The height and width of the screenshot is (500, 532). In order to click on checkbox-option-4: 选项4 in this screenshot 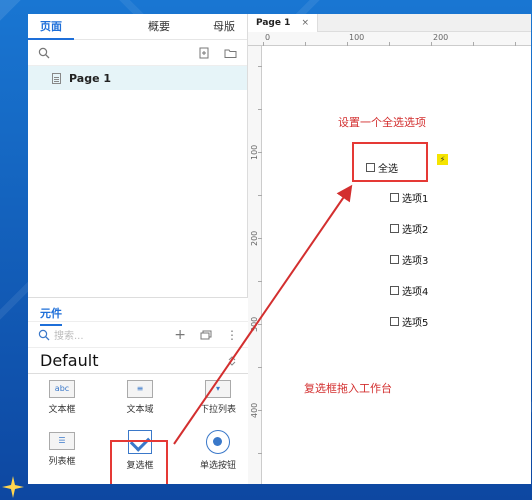, I will do `click(409, 290)`.